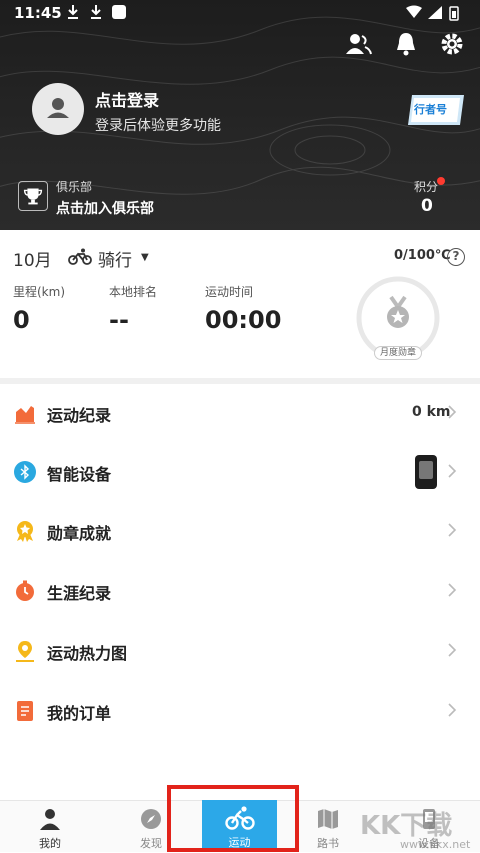 This screenshot has width=480, height=853. I want to click on stat-label-rank: 本地排名, so click(133, 292).